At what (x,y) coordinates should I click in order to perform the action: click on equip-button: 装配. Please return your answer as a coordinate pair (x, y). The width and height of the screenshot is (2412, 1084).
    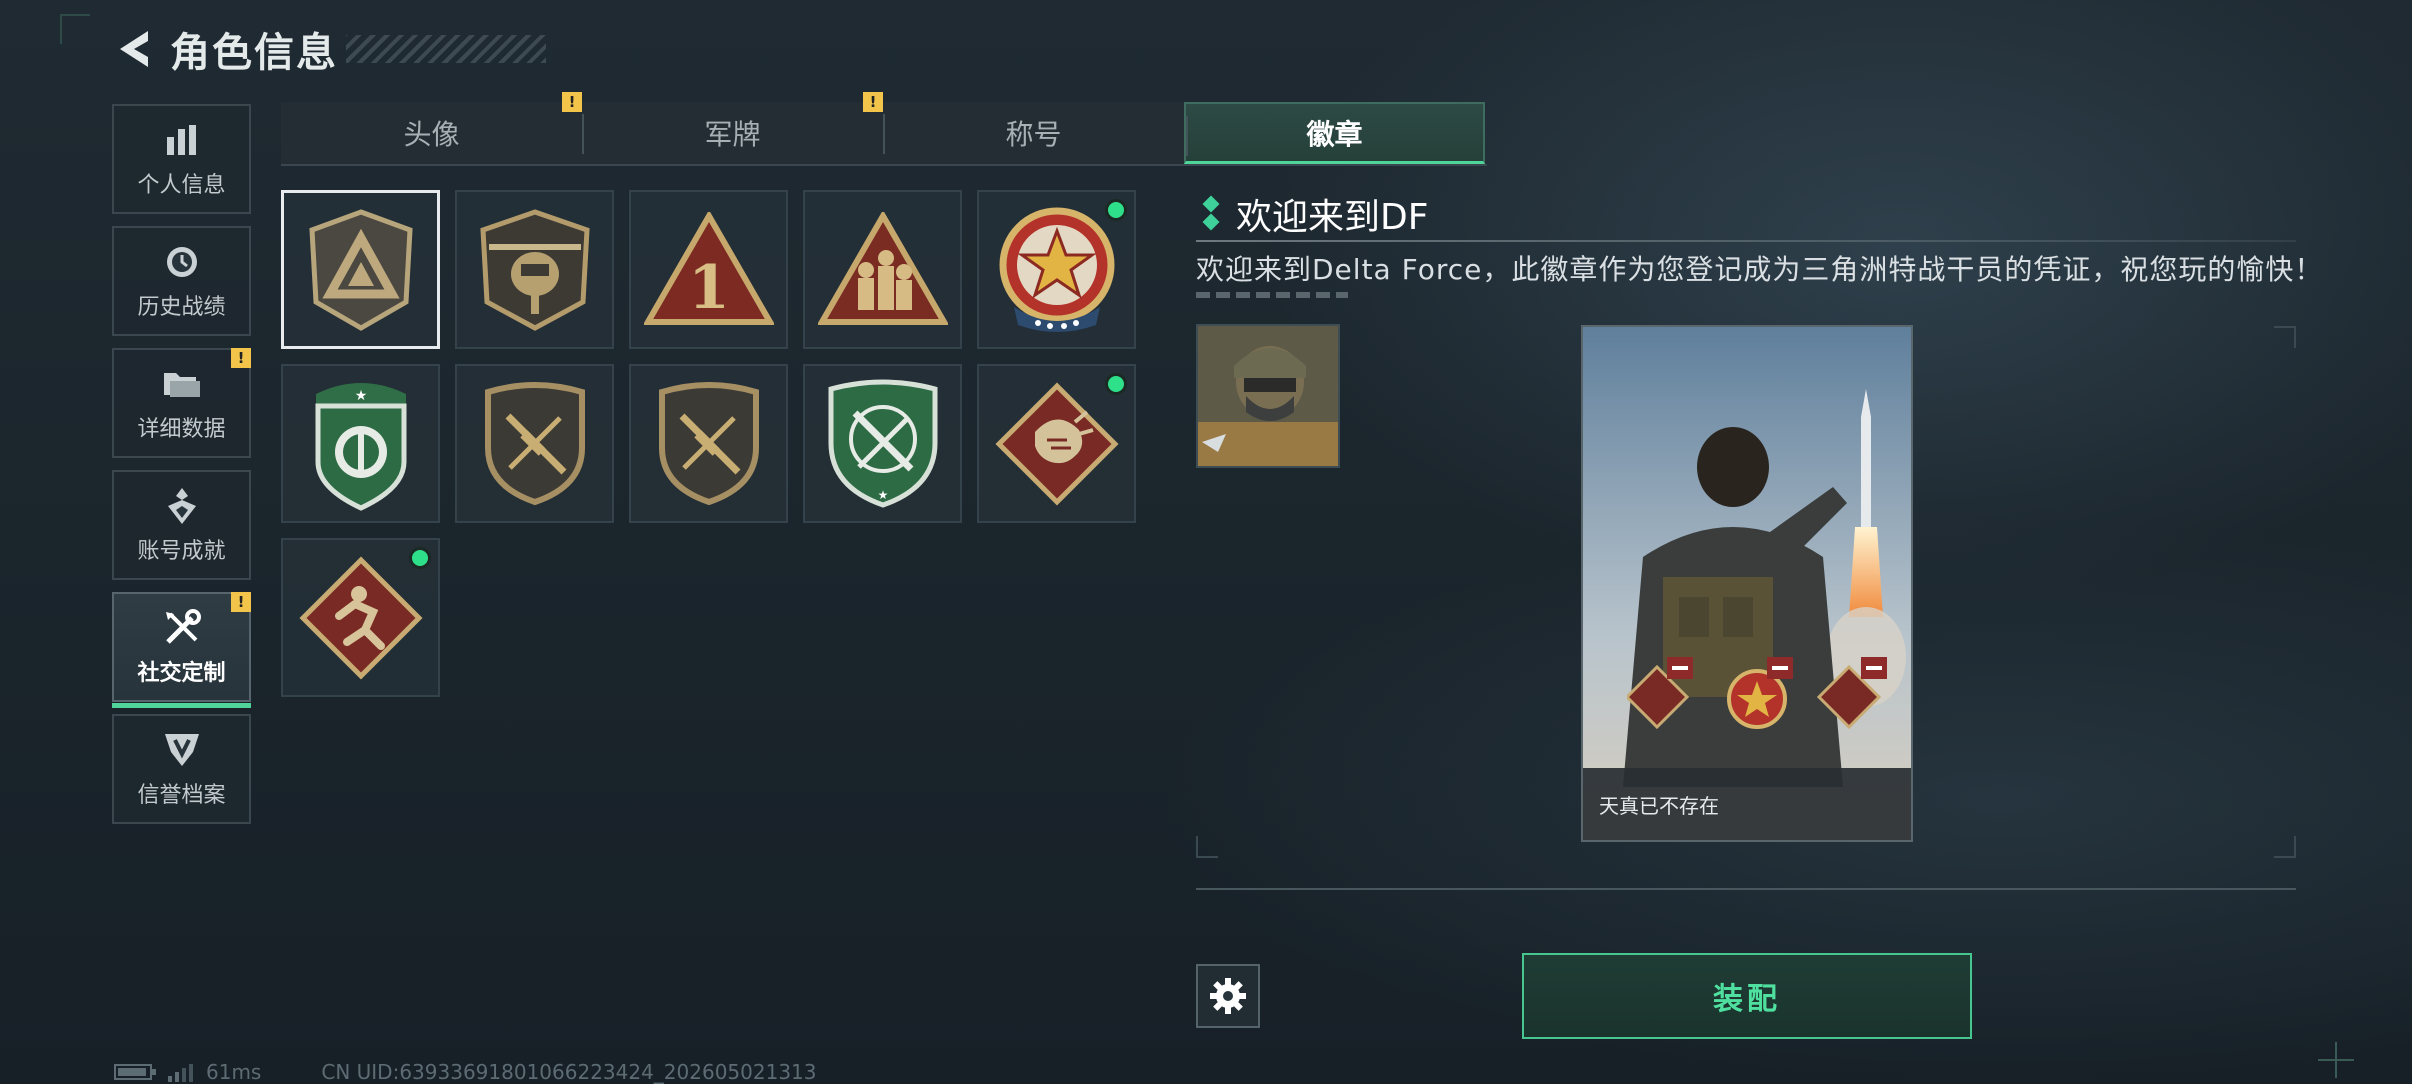
    Looking at the image, I should click on (1747, 996).